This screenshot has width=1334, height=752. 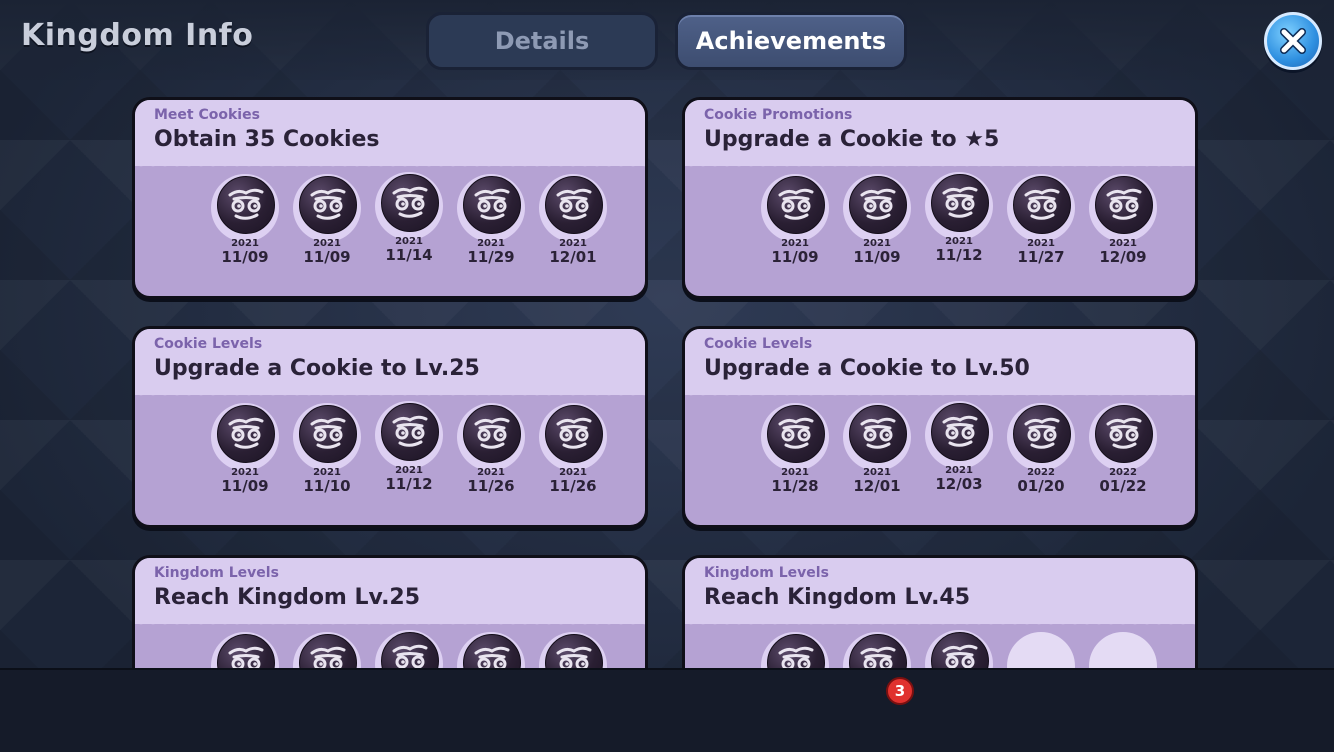 What do you see at coordinates (1123, 453) in the screenshot?
I see `milestone-slot: 2022 01/22` at bounding box center [1123, 453].